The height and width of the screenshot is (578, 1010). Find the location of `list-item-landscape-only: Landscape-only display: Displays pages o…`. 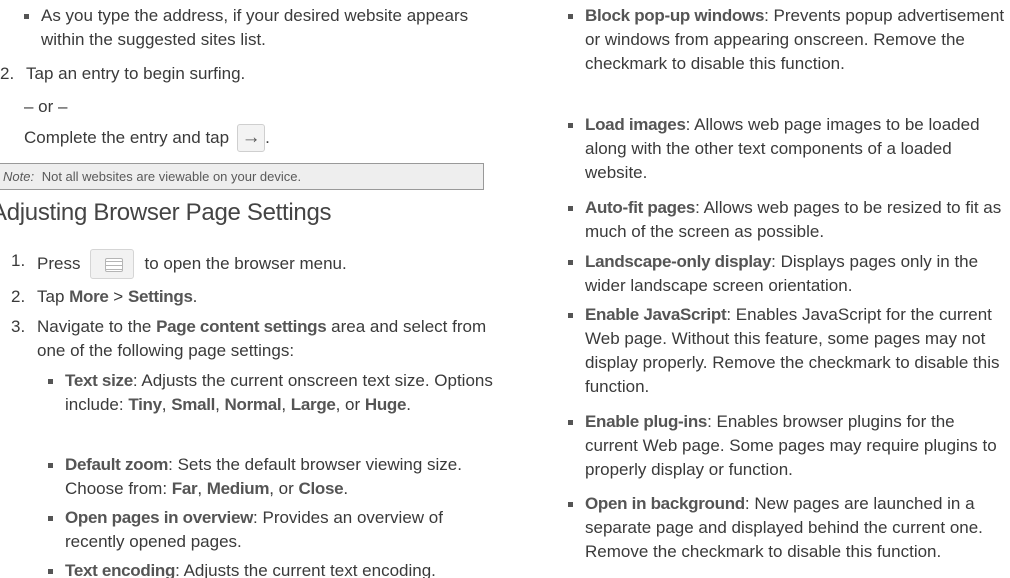

list-item-landscape-only: Landscape-only display: Displays pages o… is located at coordinates (787, 274).